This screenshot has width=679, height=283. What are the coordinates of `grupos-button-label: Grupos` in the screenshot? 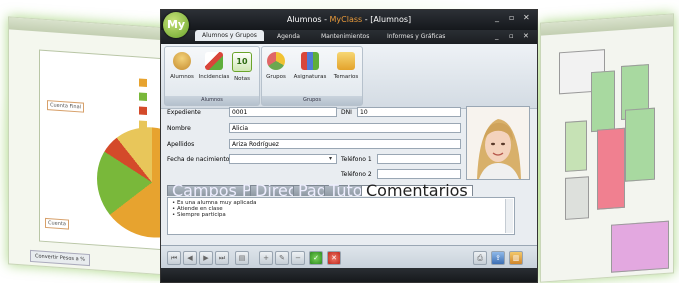 It's located at (276, 77).